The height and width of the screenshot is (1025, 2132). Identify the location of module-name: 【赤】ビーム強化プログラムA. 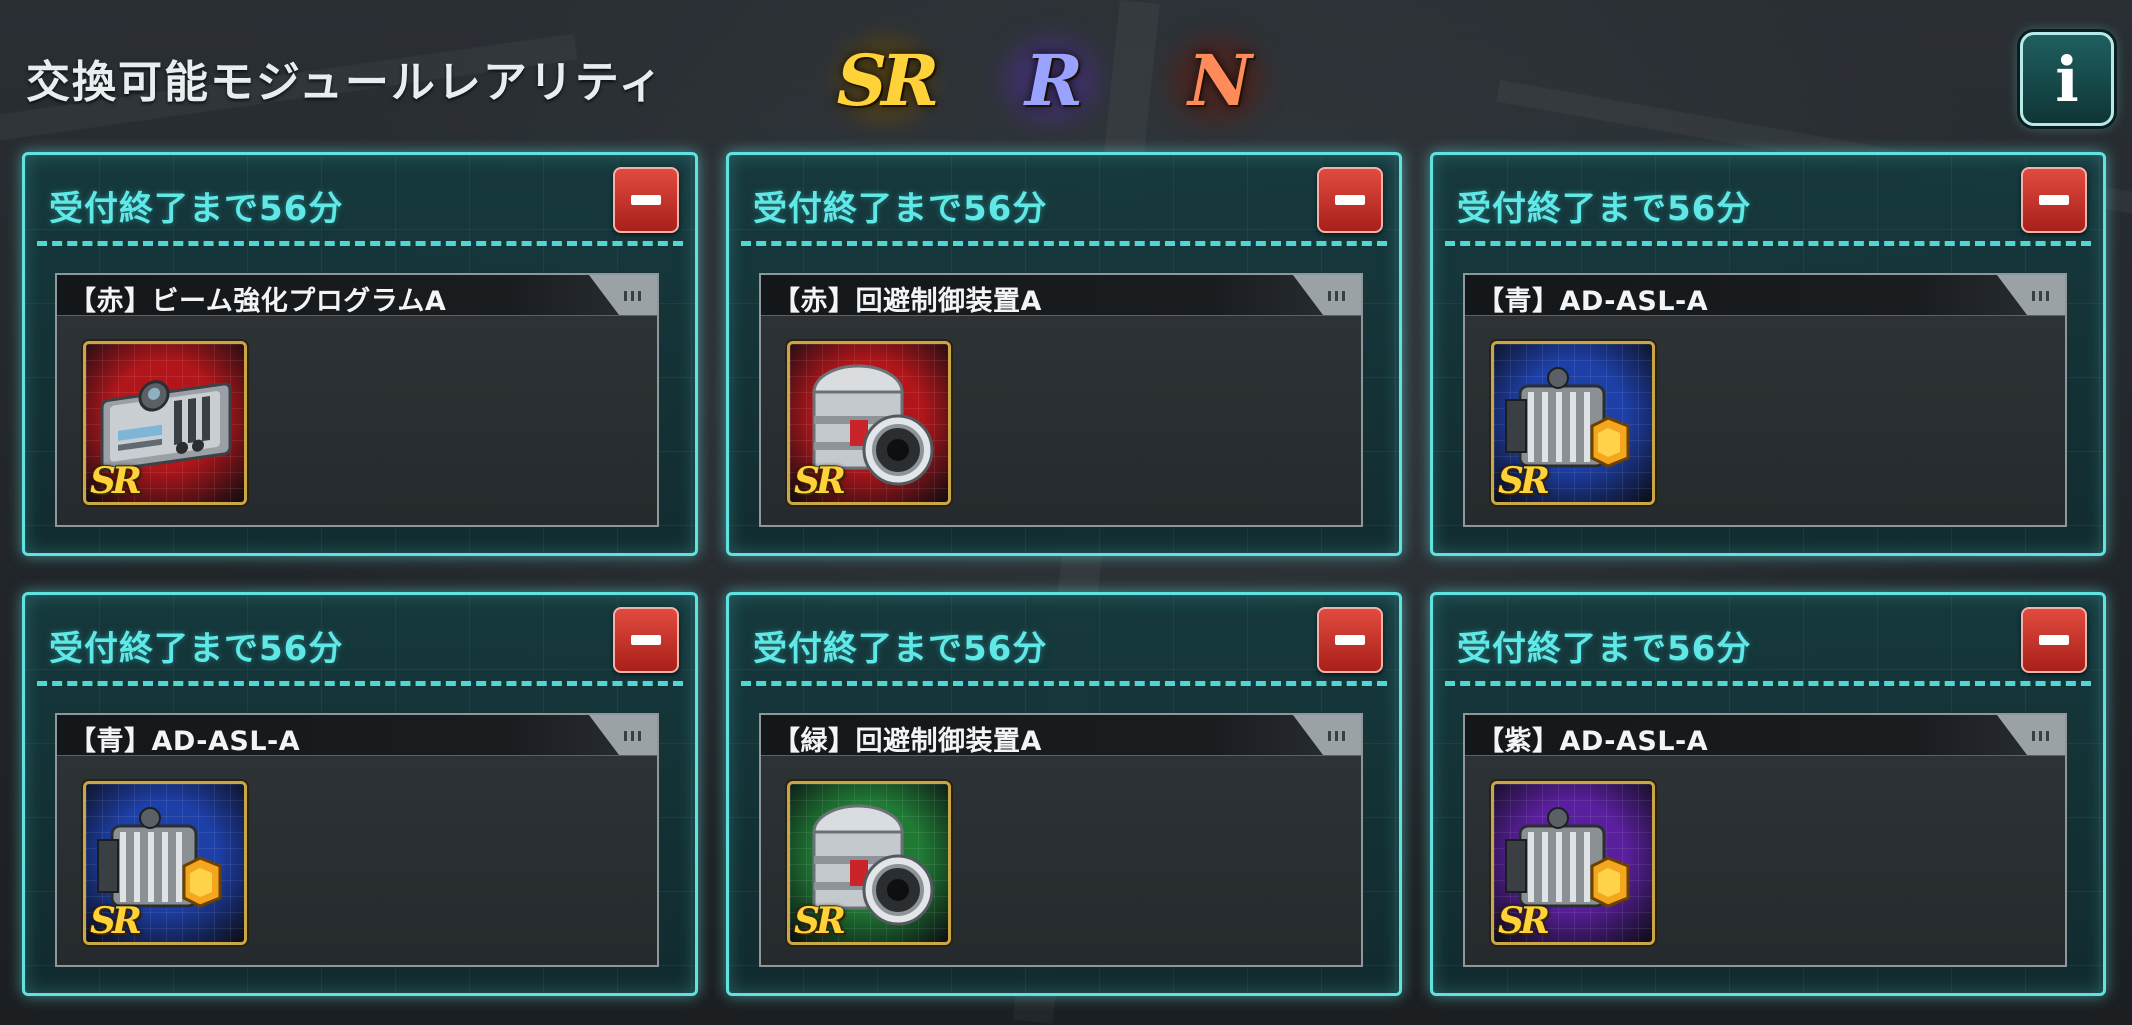
(258, 301).